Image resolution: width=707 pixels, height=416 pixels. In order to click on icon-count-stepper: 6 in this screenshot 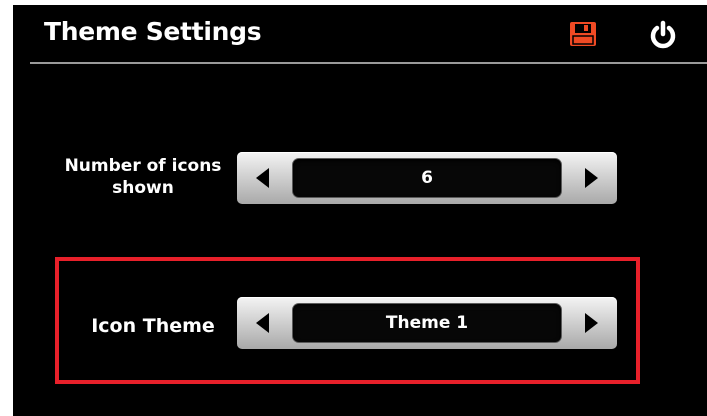, I will do `click(427, 178)`.